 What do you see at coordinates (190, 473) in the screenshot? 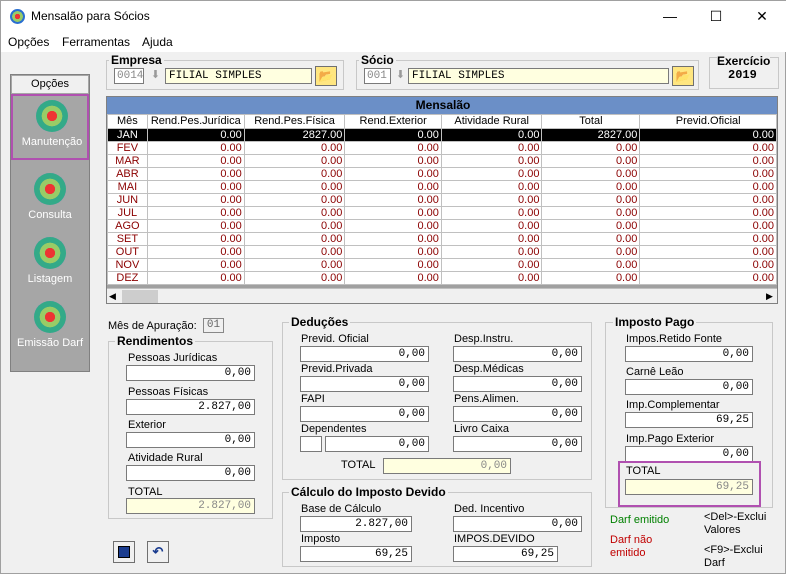
I see `rural-field: 0,00` at bounding box center [190, 473].